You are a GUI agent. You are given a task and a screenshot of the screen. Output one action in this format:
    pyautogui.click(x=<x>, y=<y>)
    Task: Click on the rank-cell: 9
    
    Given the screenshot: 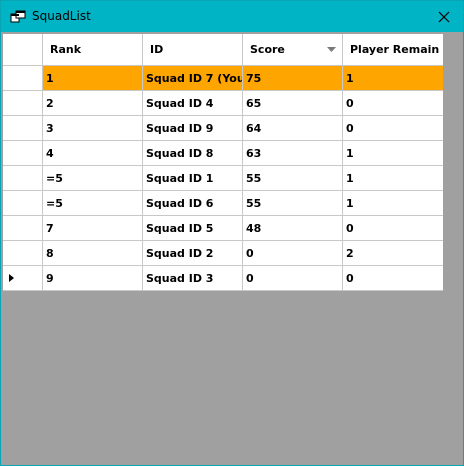 What is the action you would take?
    pyautogui.click(x=93, y=278)
    